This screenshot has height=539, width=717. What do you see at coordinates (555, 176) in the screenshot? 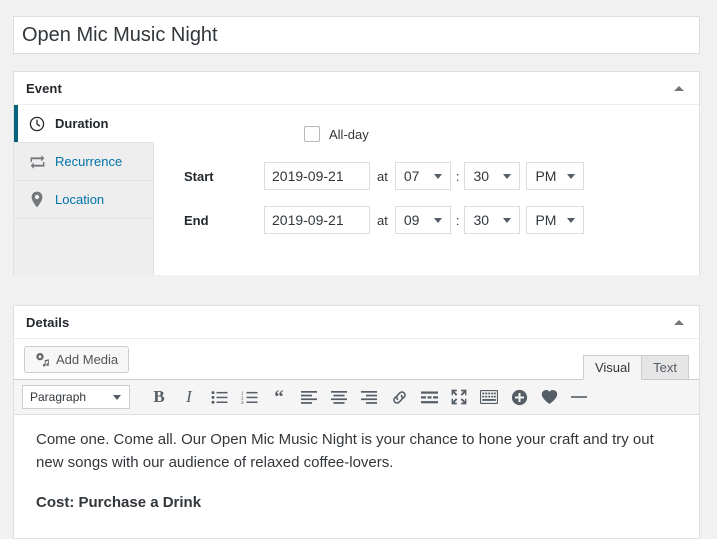
I see `start-meridiem-select: PM` at bounding box center [555, 176].